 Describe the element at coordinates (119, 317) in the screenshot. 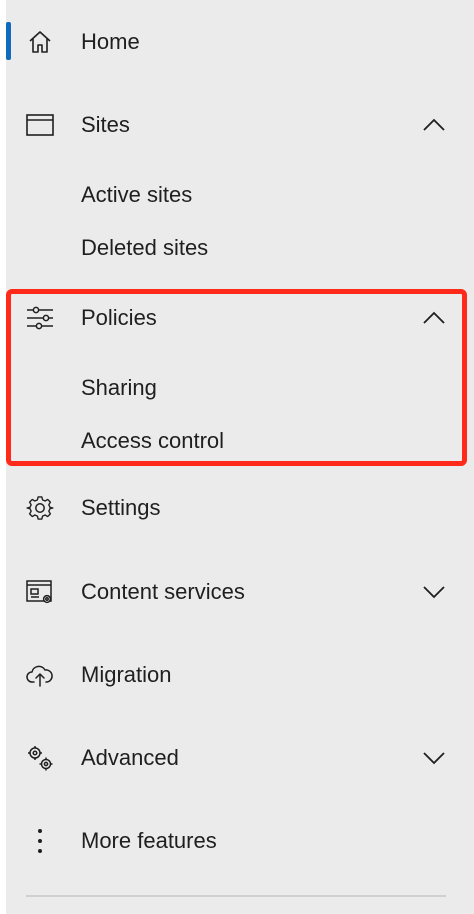

I see `nav-item-policies-label: Policies` at that location.